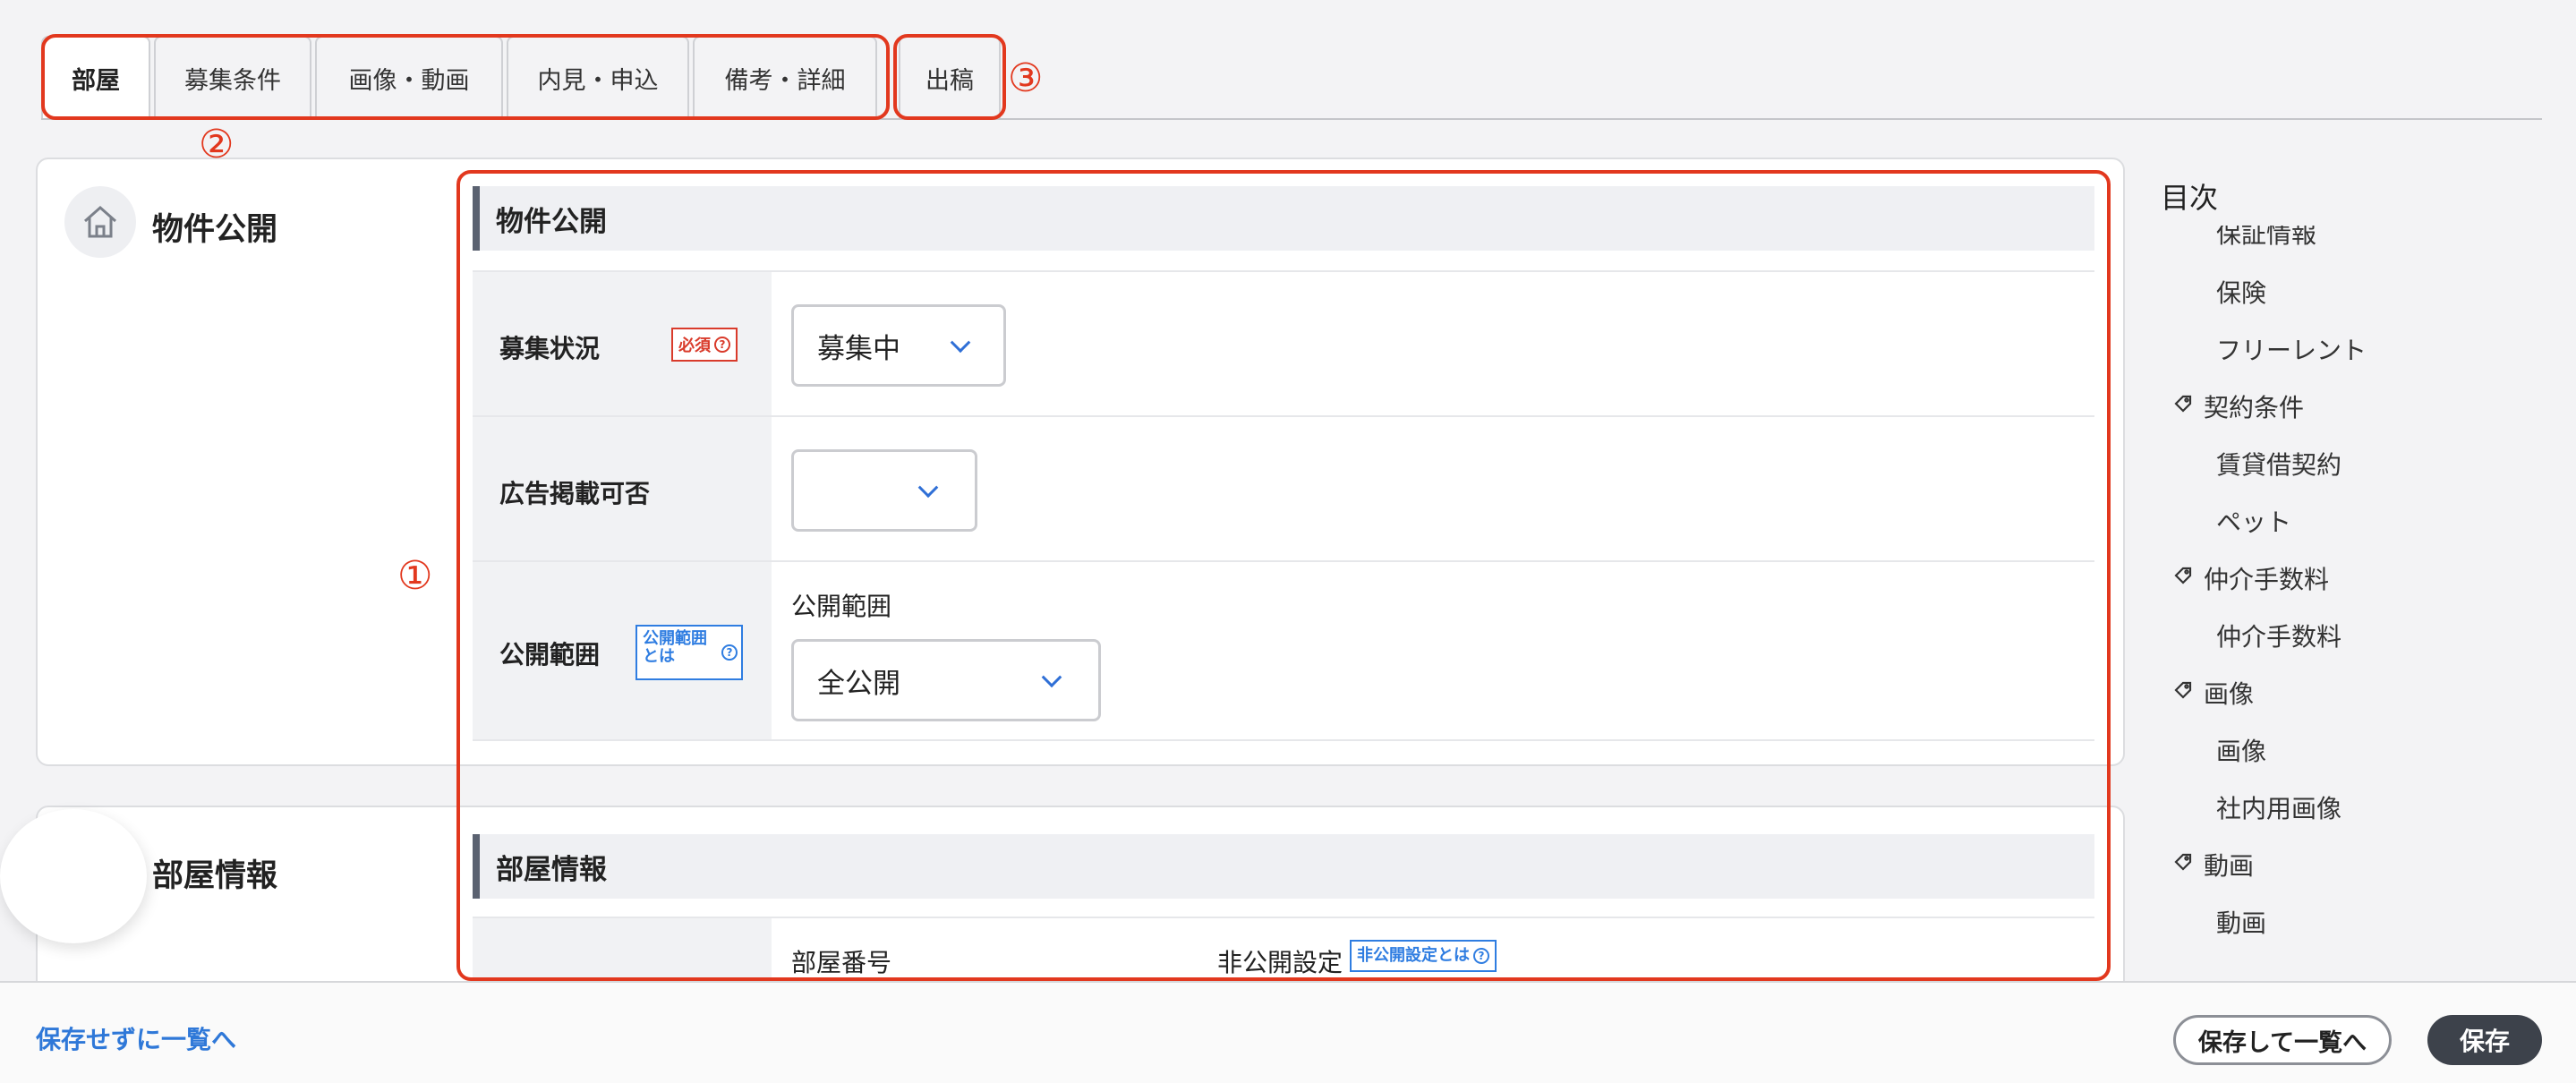  What do you see at coordinates (2229, 866) in the screenshot?
I see `toc-category-label: 動画` at bounding box center [2229, 866].